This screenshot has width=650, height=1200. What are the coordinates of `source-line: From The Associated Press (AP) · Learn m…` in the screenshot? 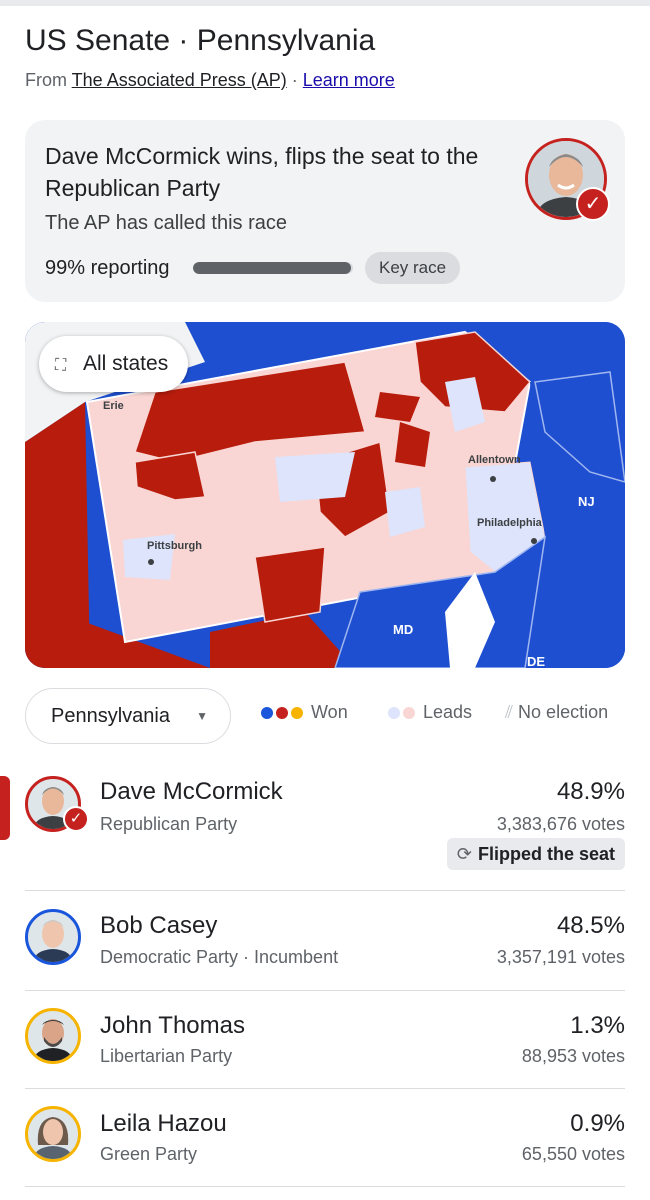 It's located at (210, 80).